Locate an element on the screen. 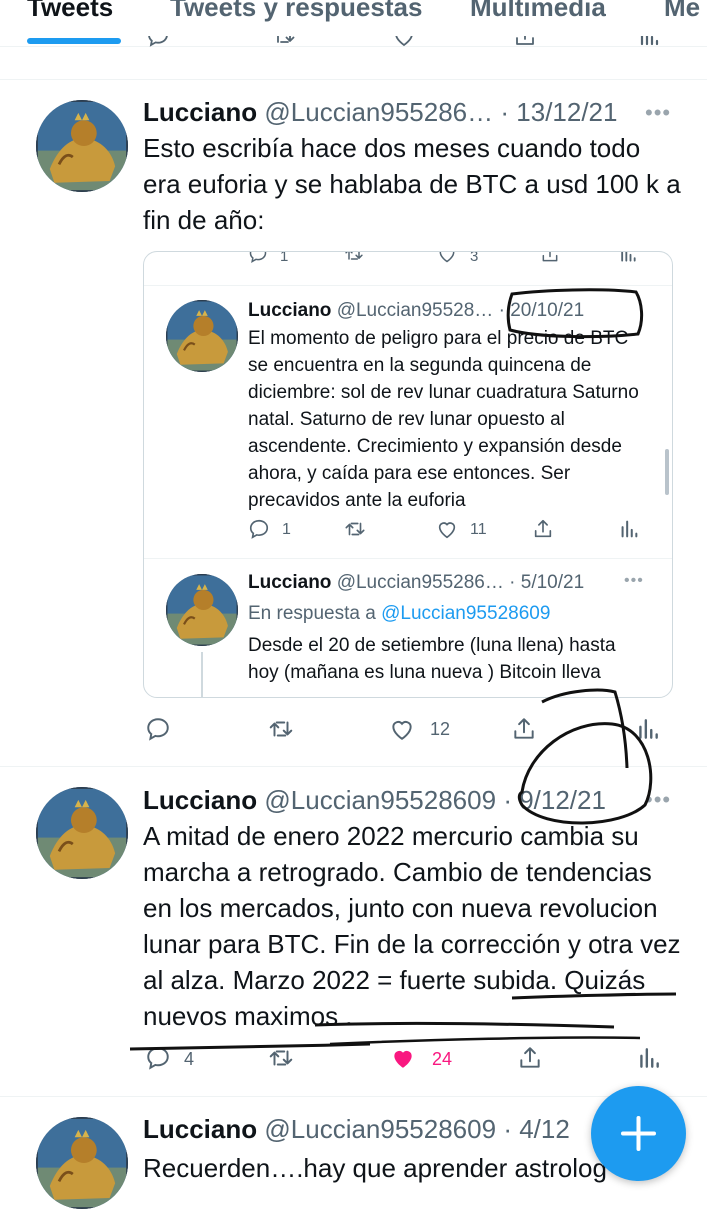 The image size is (707, 1209). tweet-header: Lucciano @Luccian95528… · 20/10/21 is located at coordinates (416, 311).